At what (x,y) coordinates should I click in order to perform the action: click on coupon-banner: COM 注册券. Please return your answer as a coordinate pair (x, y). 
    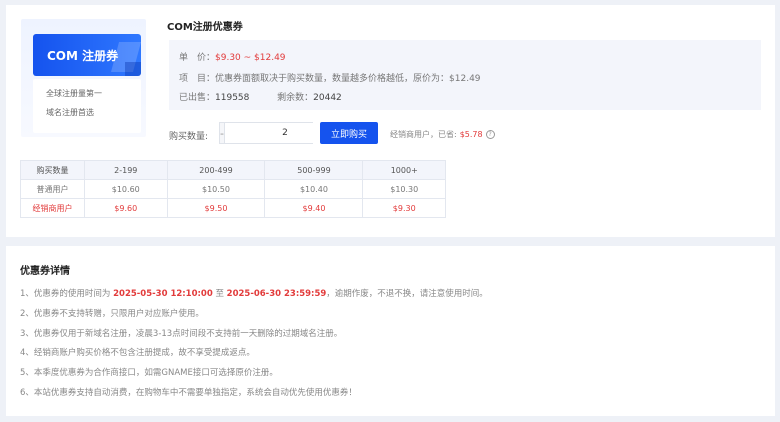
    Looking at the image, I should click on (87, 55).